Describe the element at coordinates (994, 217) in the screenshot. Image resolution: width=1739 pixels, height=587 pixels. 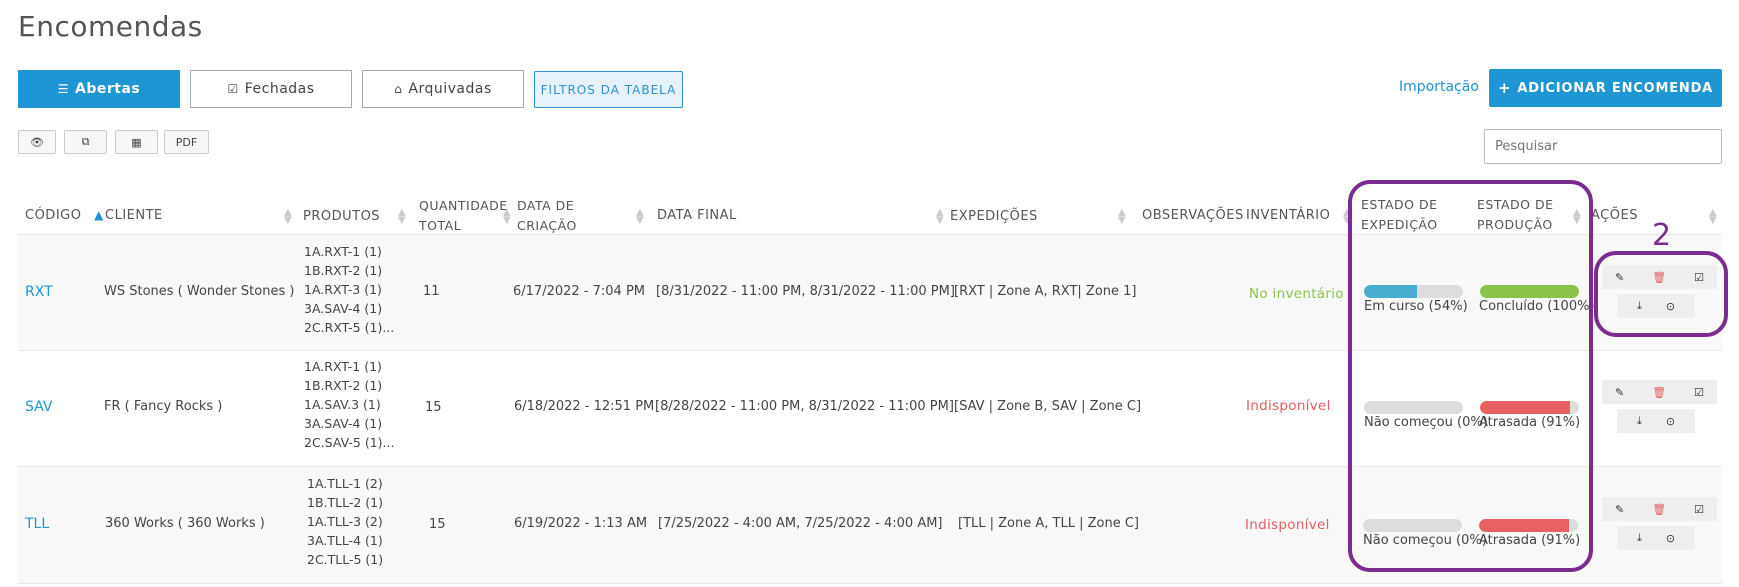
I see `col-expedicoes: EXPEDIÇÕES` at that location.